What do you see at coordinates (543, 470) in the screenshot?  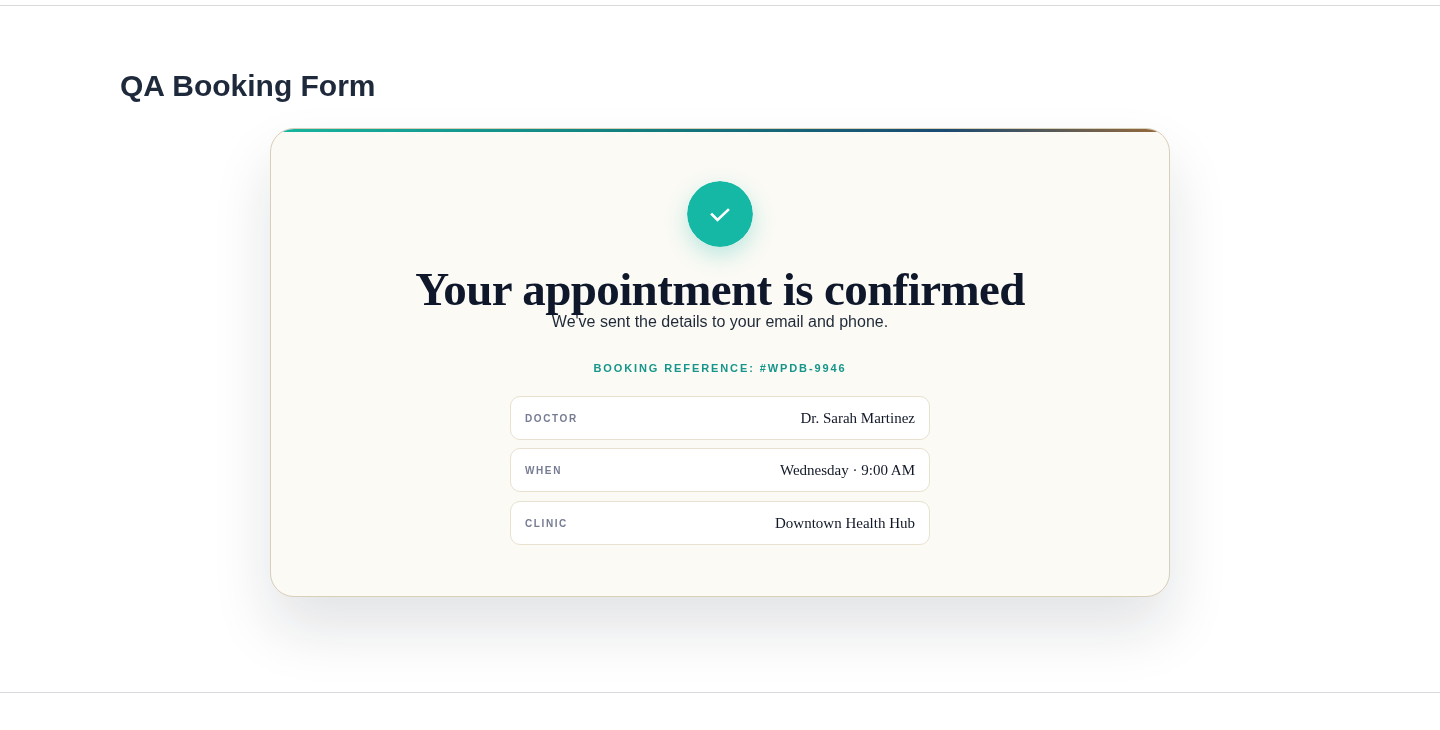 I see `detail-label: WHEN` at bounding box center [543, 470].